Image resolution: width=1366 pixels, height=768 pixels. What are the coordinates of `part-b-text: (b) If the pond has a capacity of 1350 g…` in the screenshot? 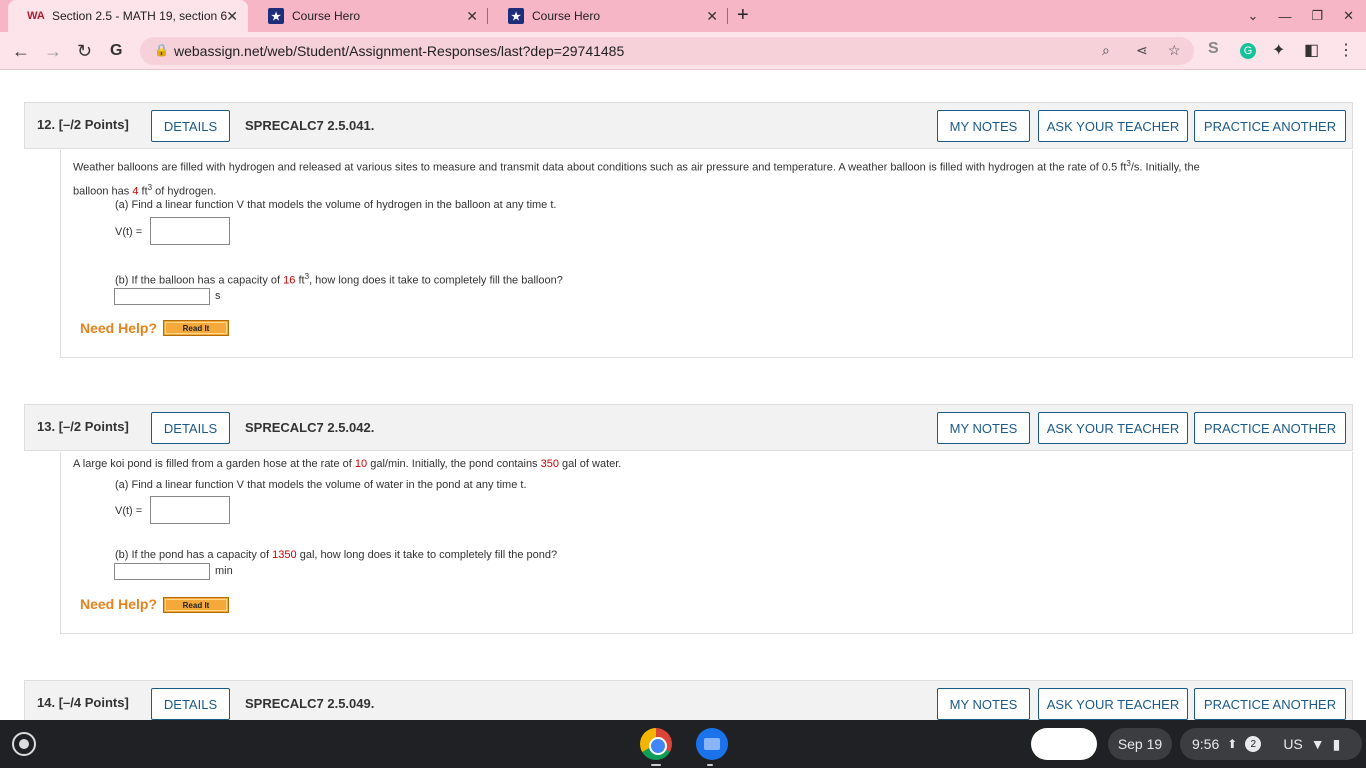 It's located at (336, 555).